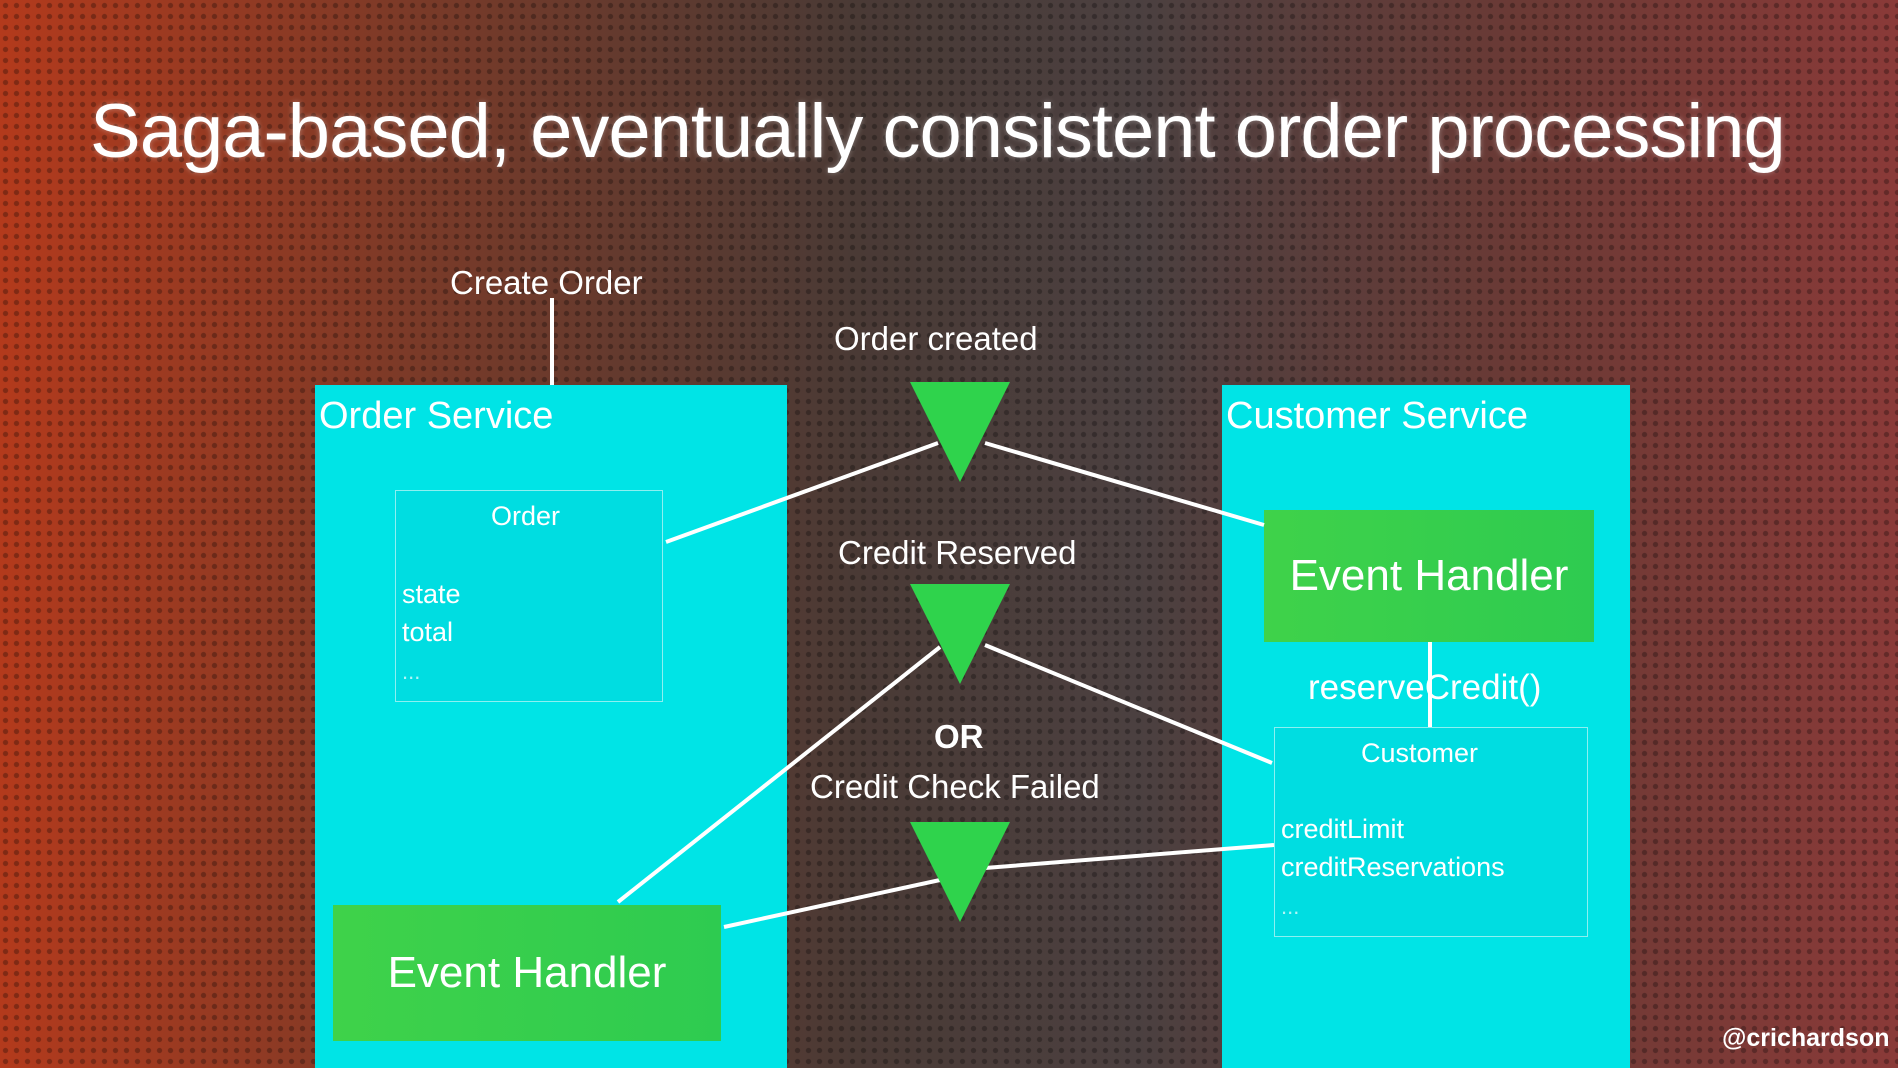 Image resolution: width=1898 pixels, height=1068 pixels. I want to click on credit-reserved-label: Credit Reserved, so click(957, 552).